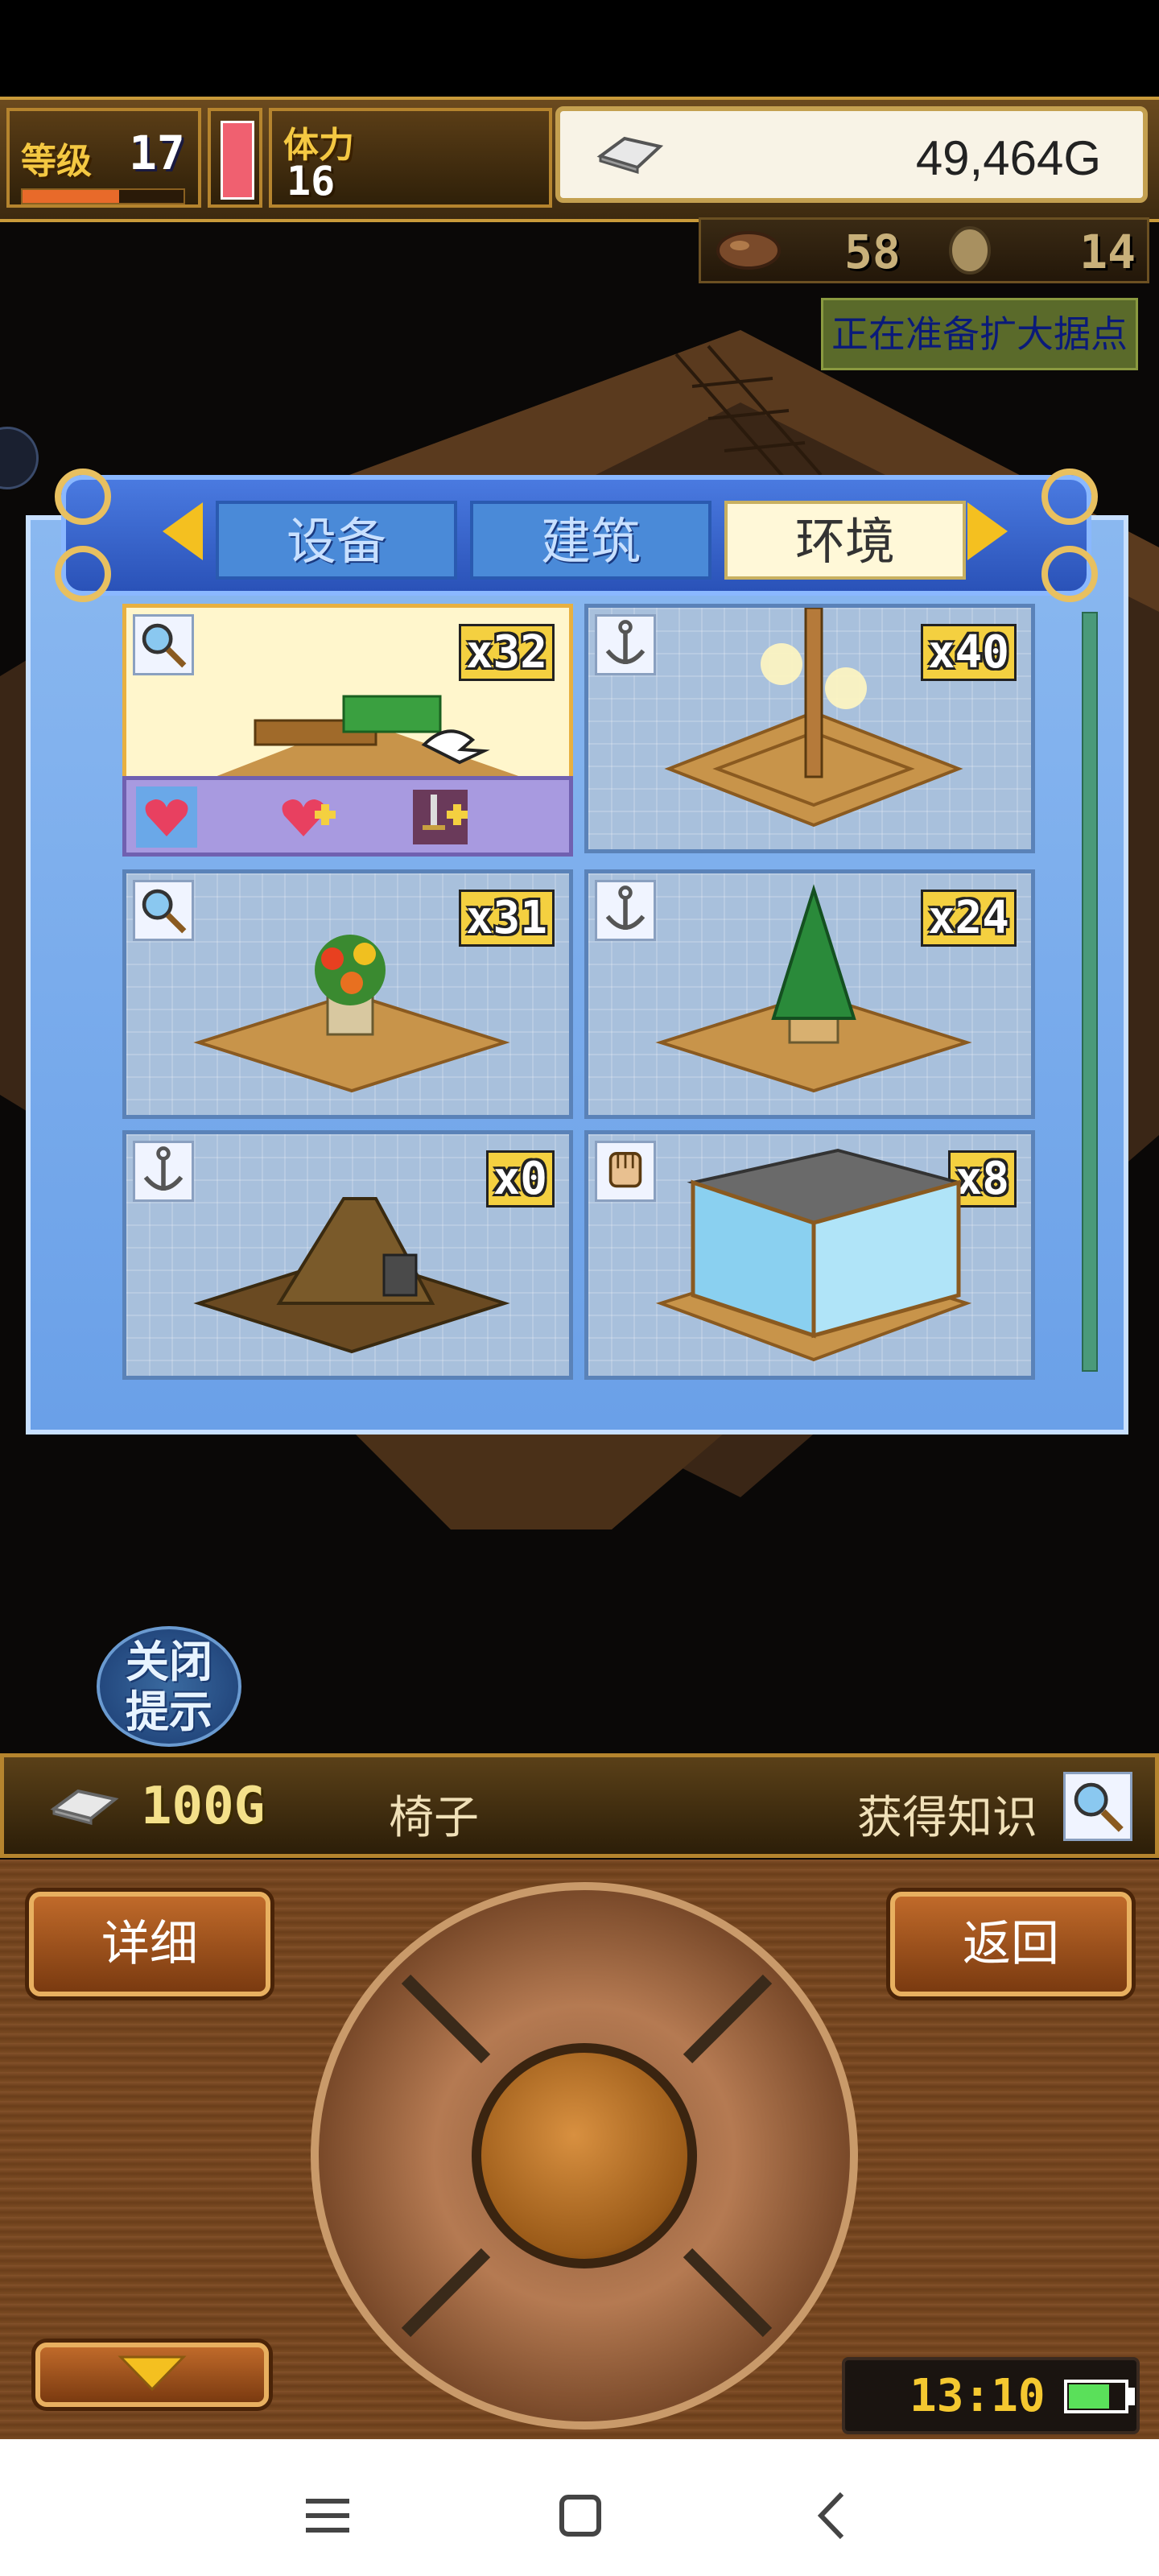 The image size is (1159, 2576). Describe the element at coordinates (347, 692) in the screenshot. I see `item-cell-bench-planter: x32` at that location.